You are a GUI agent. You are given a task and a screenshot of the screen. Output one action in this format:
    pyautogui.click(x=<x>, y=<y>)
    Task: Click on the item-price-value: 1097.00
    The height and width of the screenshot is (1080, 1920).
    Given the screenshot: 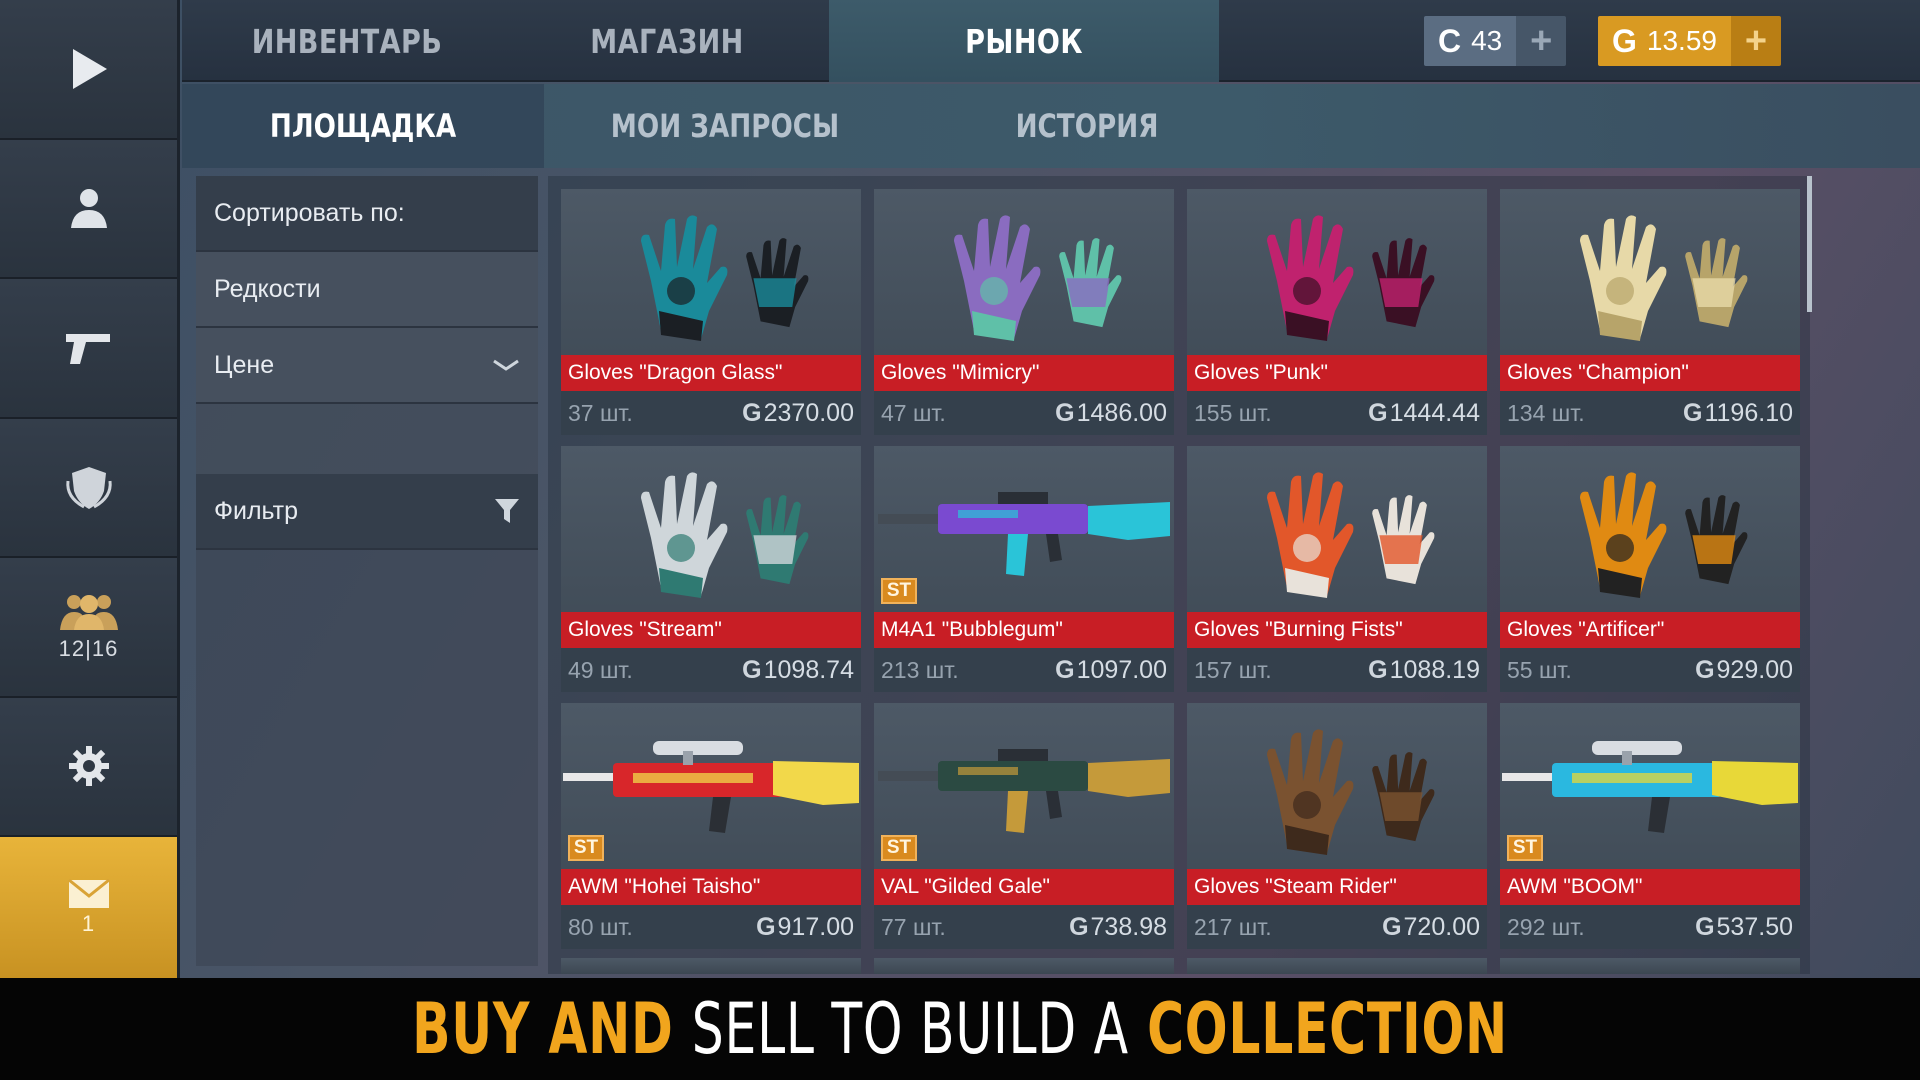 What is the action you would take?
    pyautogui.click(x=1121, y=669)
    